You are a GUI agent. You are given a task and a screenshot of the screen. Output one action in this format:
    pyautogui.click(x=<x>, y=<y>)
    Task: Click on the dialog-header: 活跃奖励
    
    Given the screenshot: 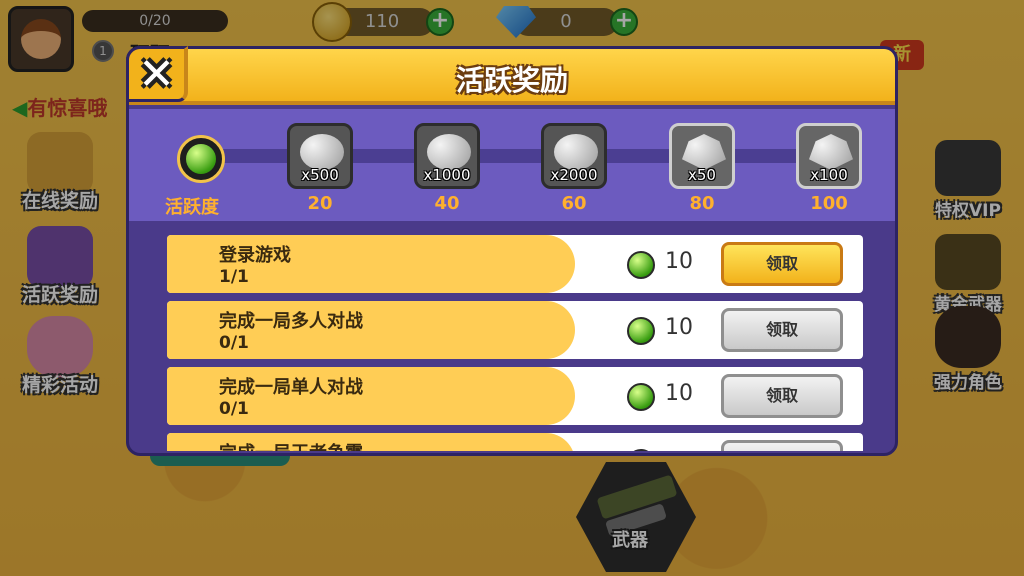 What is the action you would take?
    pyautogui.click(x=512, y=77)
    